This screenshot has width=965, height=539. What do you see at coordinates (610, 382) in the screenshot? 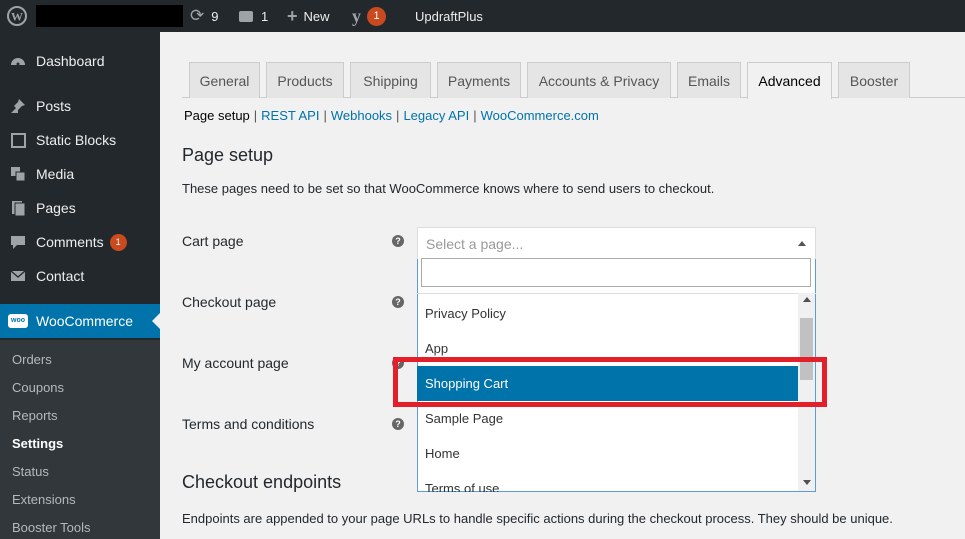
I see `highlight-annotation-box` at bounding box center [610, 382].